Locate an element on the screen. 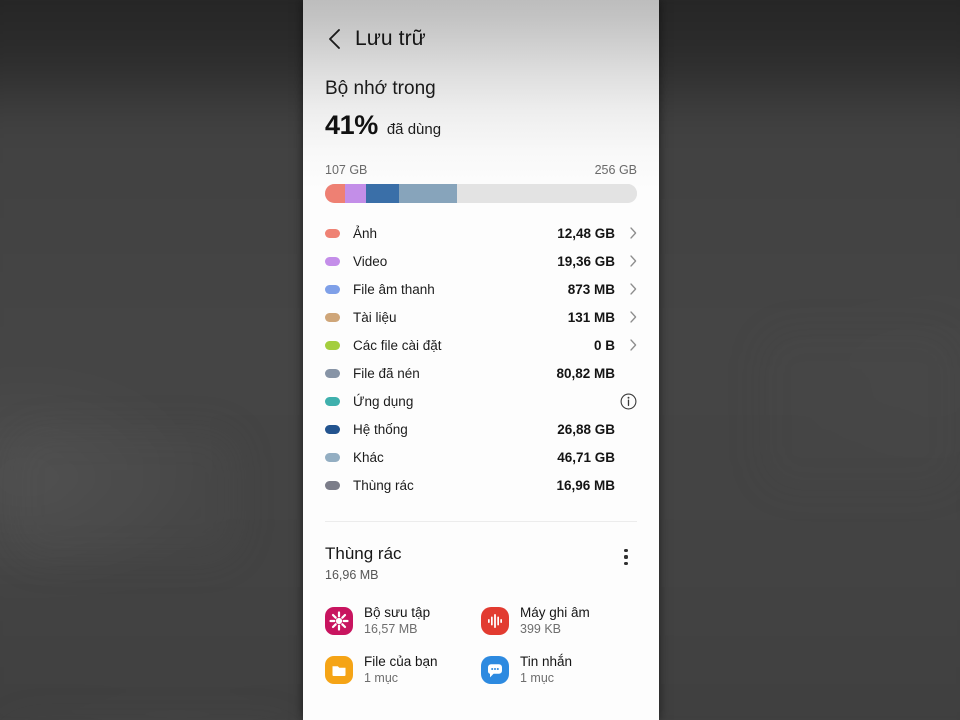 The image size is (960, 720). category-row: Hệ thống 26,88 GB is located at coordinates (481, 429).